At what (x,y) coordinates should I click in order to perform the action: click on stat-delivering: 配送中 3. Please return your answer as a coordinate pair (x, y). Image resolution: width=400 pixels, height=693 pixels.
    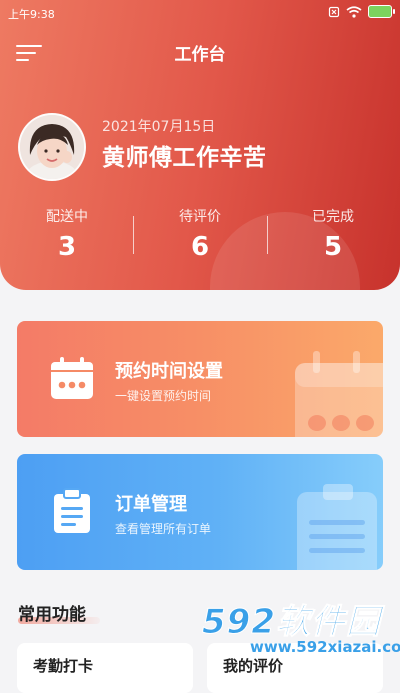
    Looking at the image, I should click on (67, 234).